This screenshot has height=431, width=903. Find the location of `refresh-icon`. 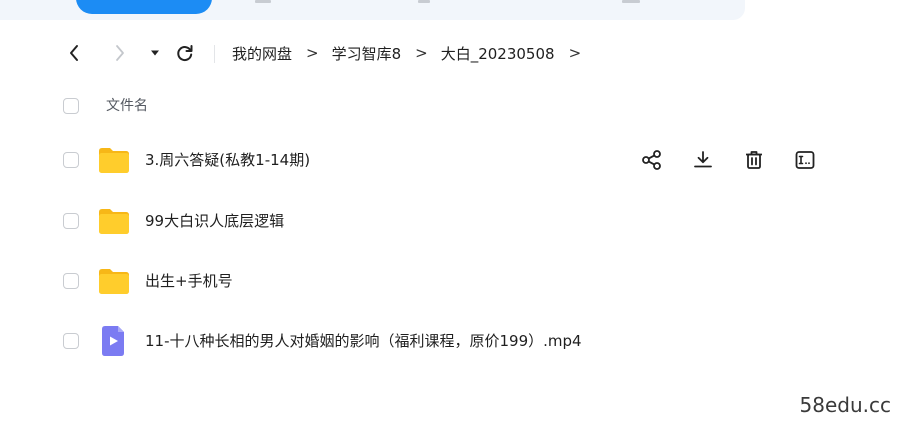

refresh-icon is located at coordinates (185, 53).